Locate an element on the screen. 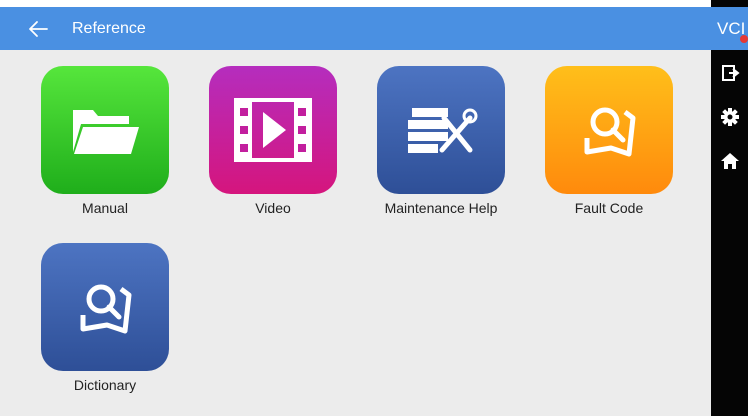  settings-button is located at coordinates (729, 117).